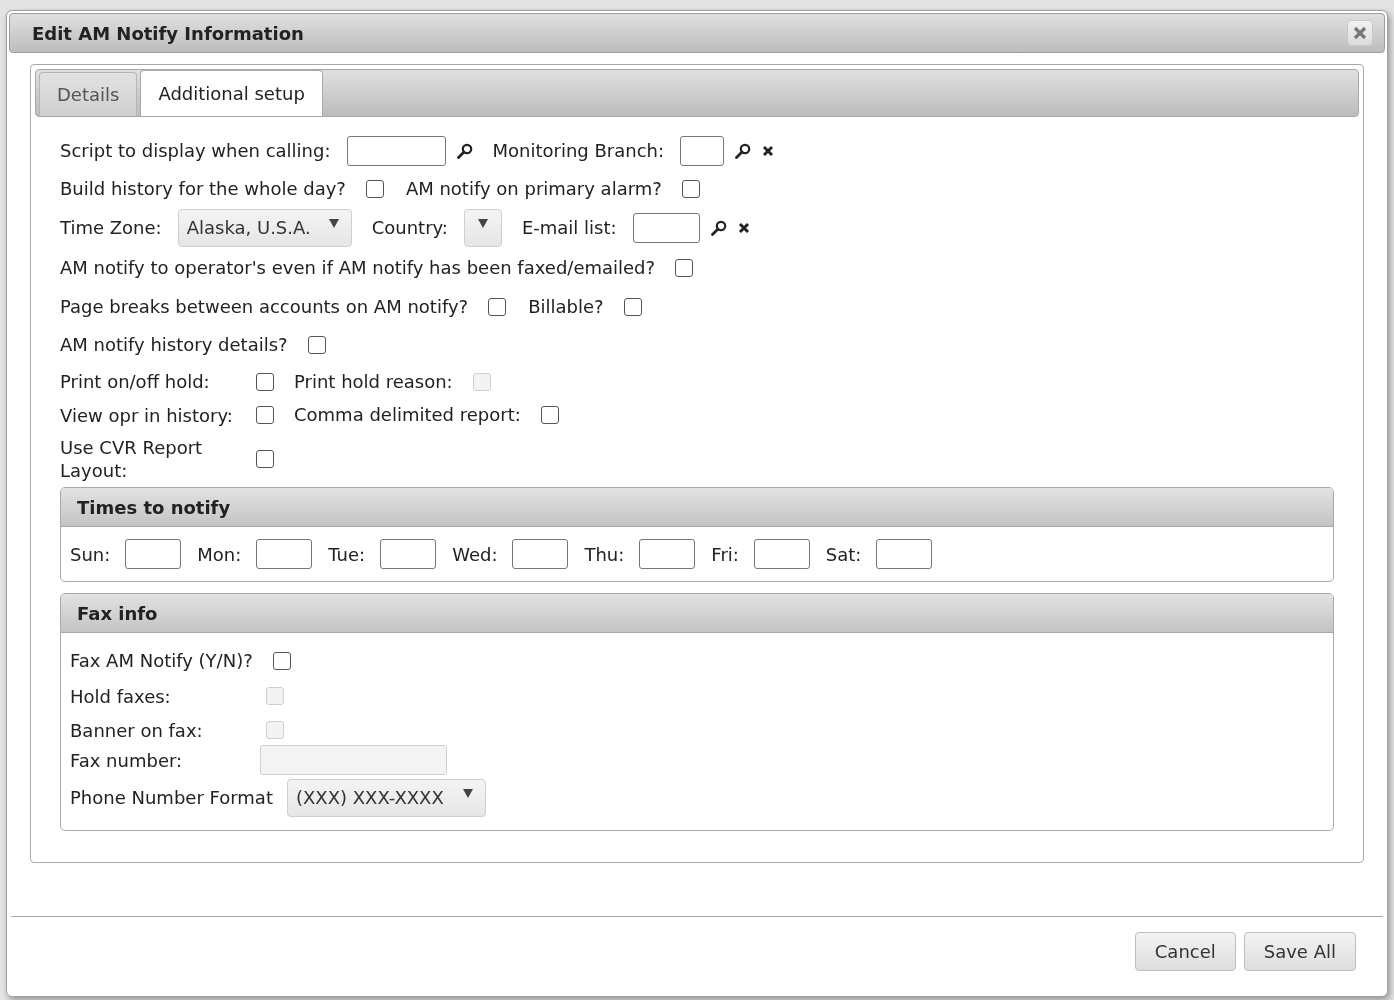  I want to click on dropdown, so click(482, 227).